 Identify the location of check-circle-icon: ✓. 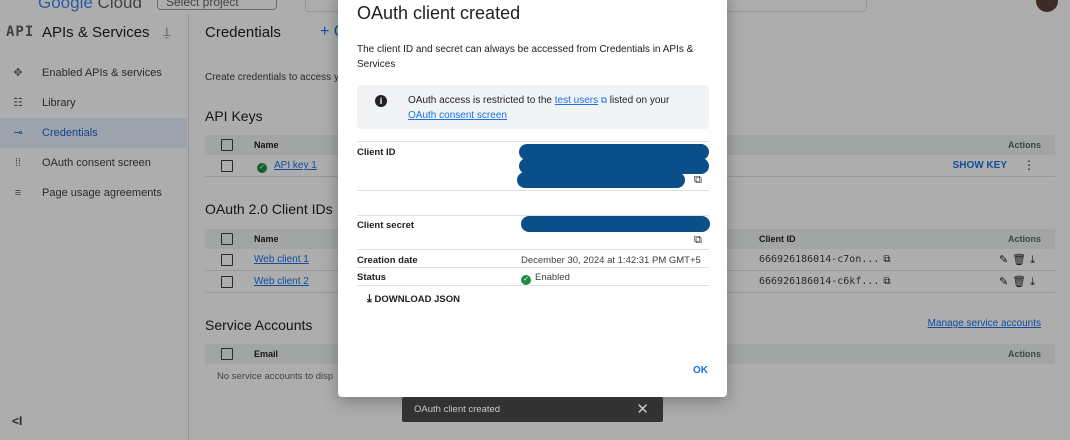
(526, 280).